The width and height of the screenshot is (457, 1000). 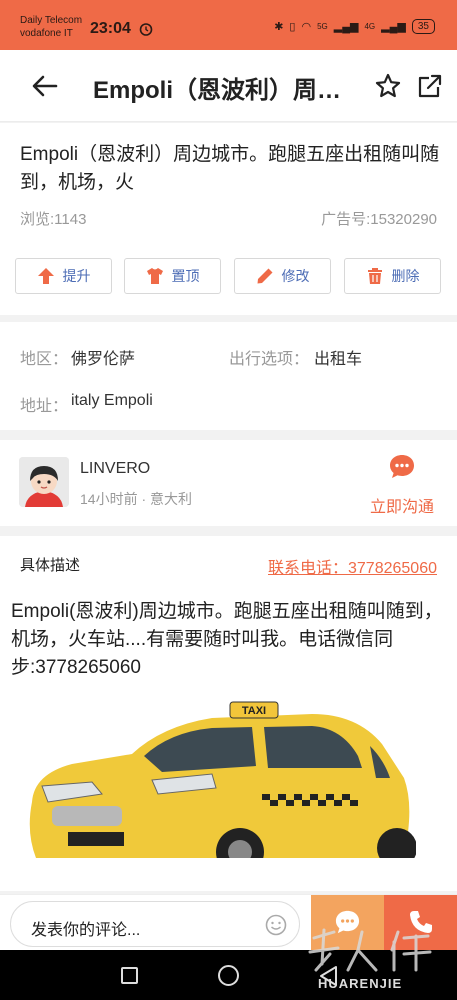 What do you see at coordinates (230, 168) in the screenshot?
I see `listing-title: Empoli（恩波利）周边城市。跑腿五座出租随叫随到，机场，火` at bounding box center [230, 168].